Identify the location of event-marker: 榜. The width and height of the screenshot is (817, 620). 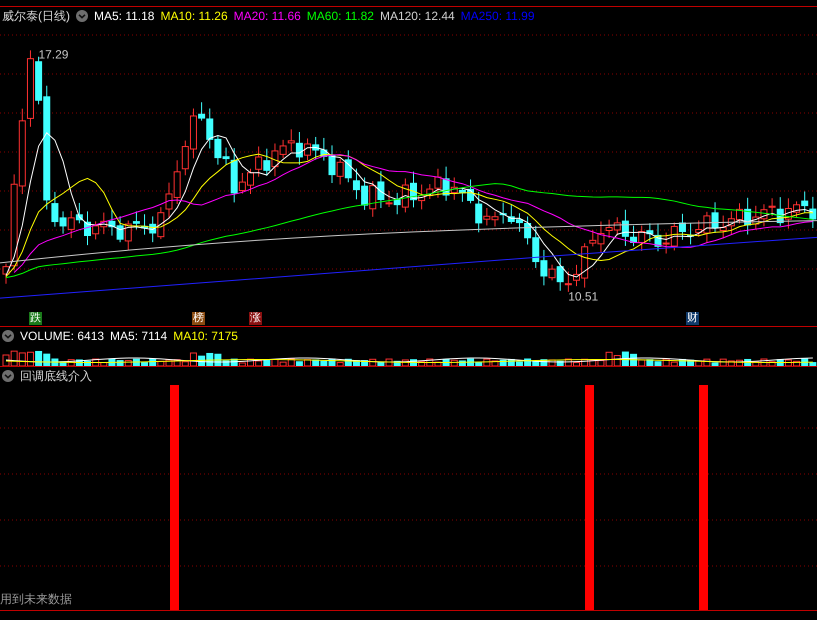
(198, 318).